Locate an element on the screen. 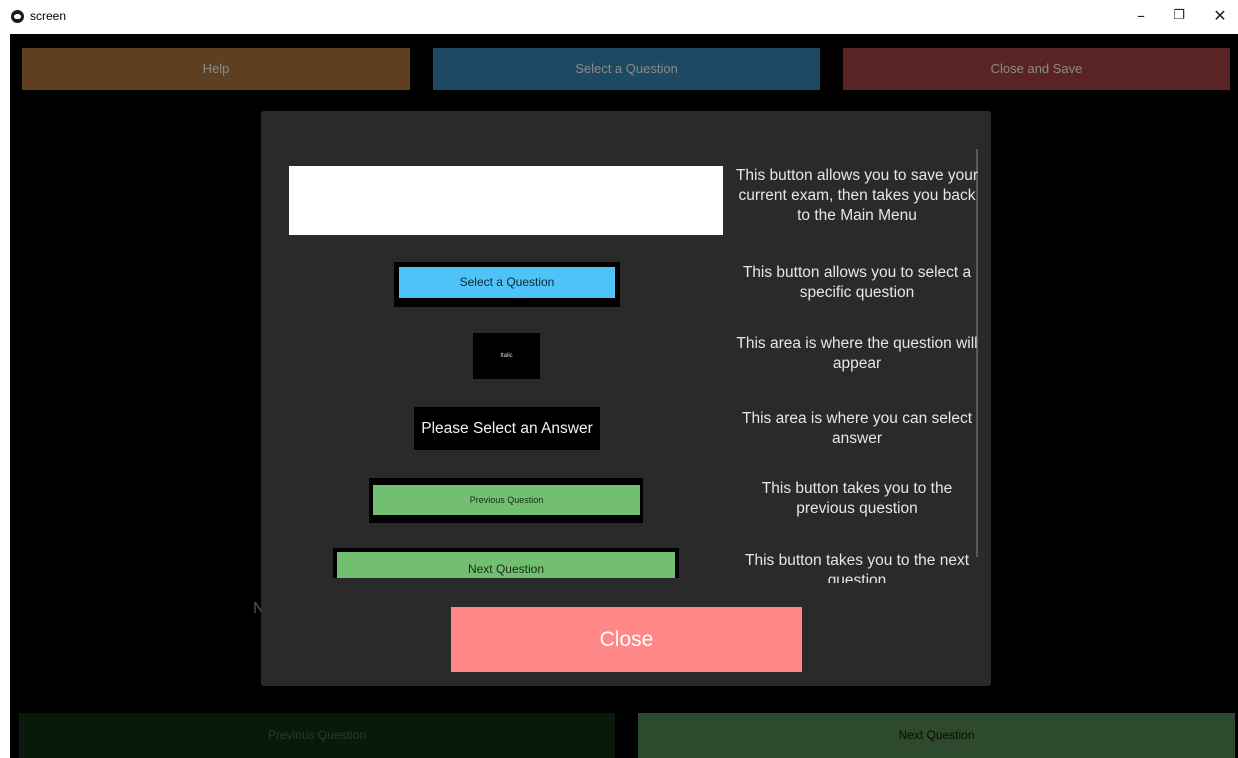 This screenshot has height=758, width=1238. example-answer-area: Please Select an Answer is located at coordinates (507, 428).